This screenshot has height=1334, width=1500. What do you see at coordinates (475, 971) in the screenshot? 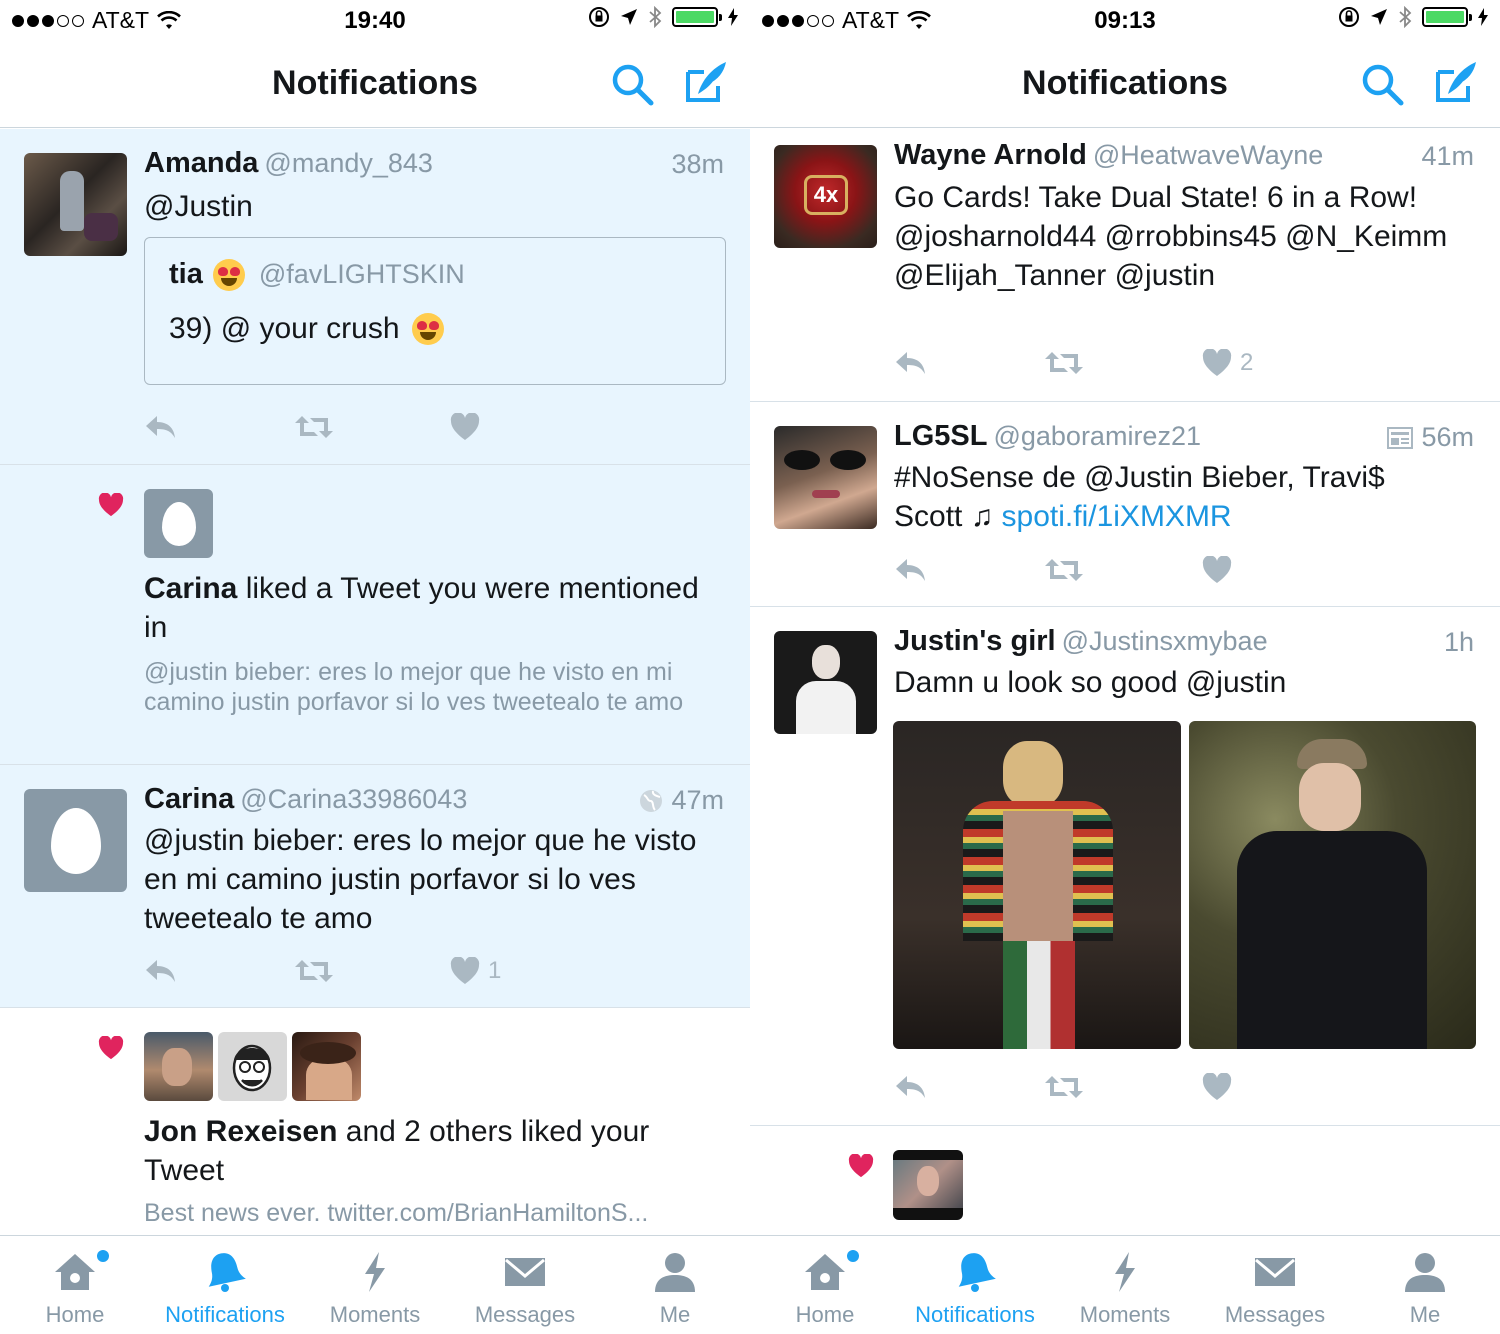
I see `like-button: 1` at bounding box center [475, 971].